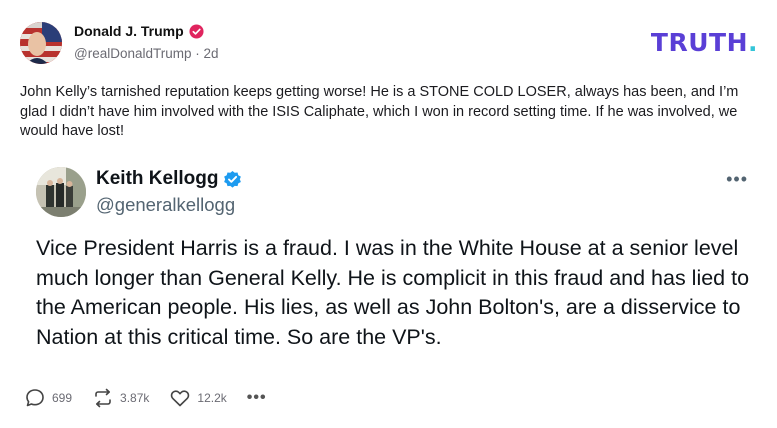  I want to click on retruth-button: 3.87k, so click(120, 398).